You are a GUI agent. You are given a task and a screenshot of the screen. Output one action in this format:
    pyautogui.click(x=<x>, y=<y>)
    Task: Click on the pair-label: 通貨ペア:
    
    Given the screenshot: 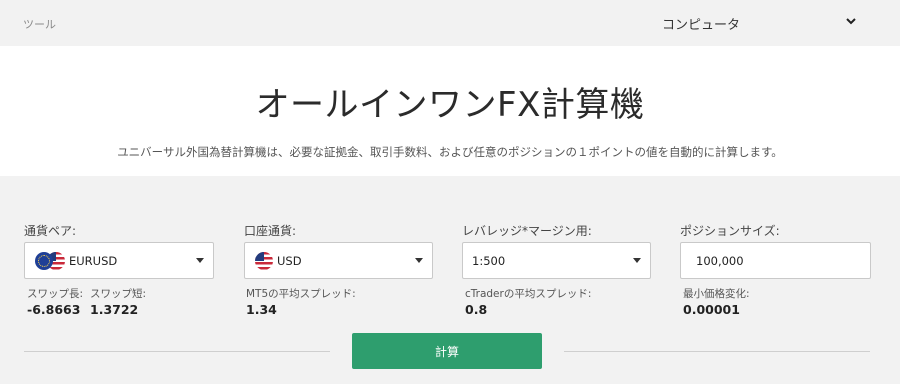 What is the action you would take?
    pyautogui.click(x=50, y=231)
    